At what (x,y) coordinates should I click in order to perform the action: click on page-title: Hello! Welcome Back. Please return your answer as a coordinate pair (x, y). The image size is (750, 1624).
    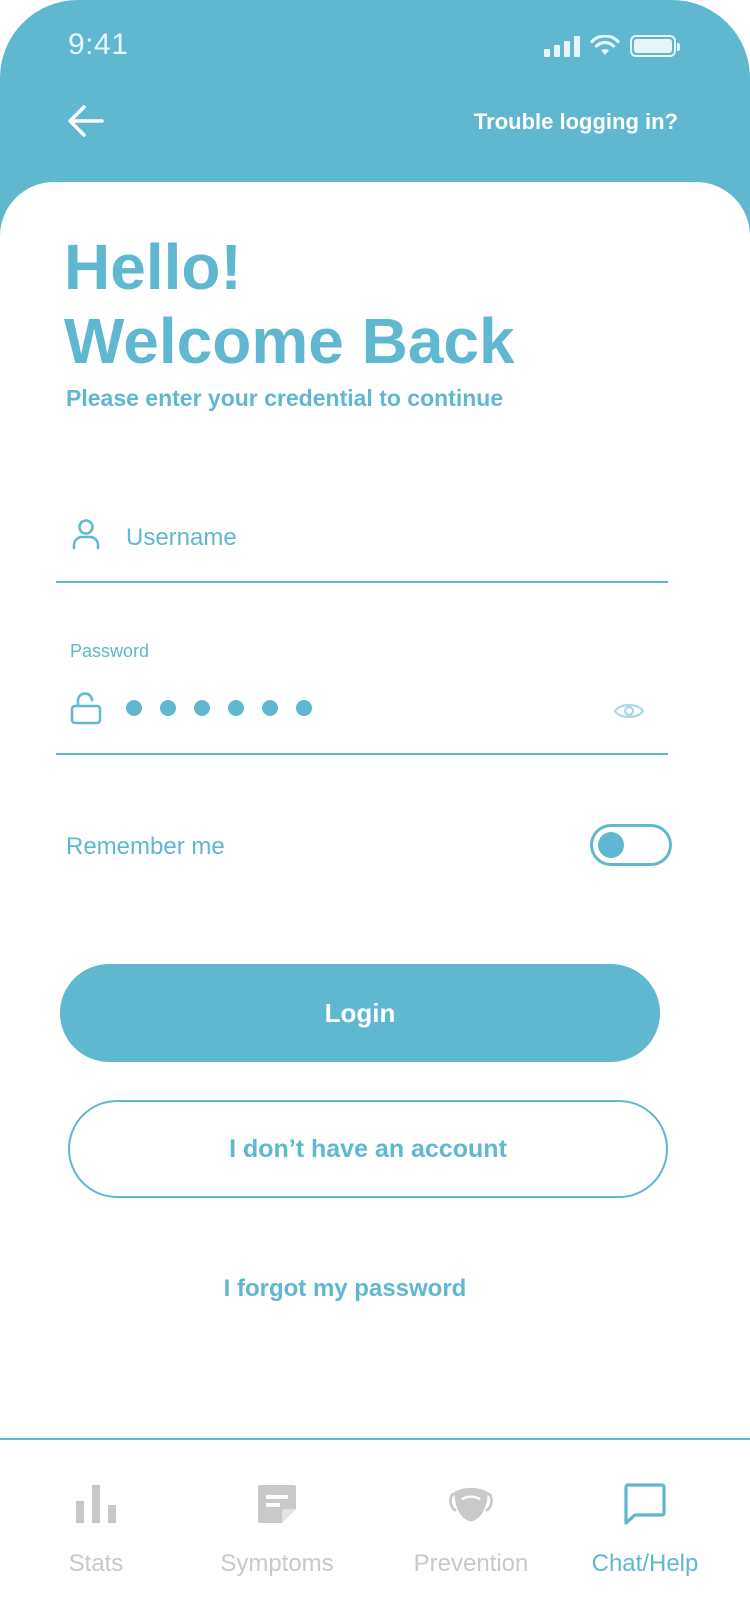
    Looking at the image, I should click on (289, 304).